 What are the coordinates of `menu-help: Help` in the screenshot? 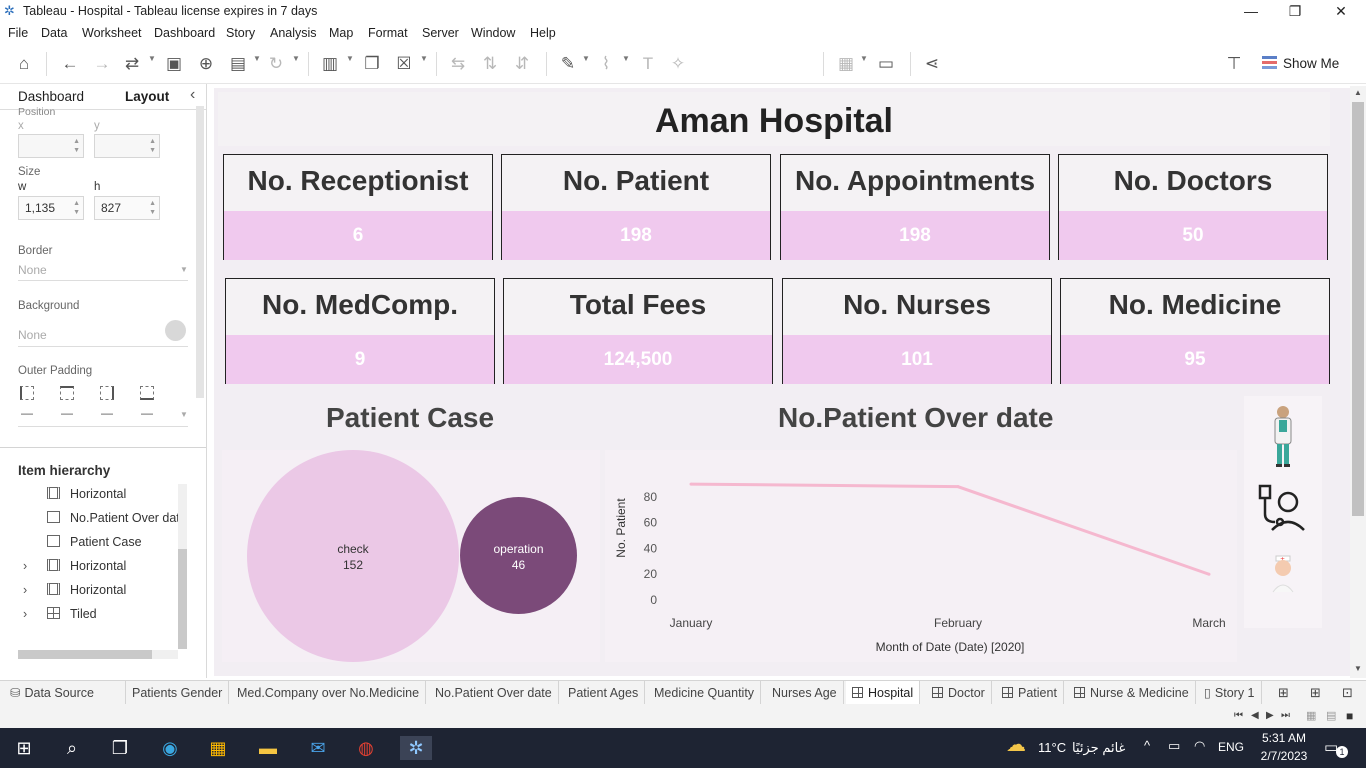 It's located at (543, 33).